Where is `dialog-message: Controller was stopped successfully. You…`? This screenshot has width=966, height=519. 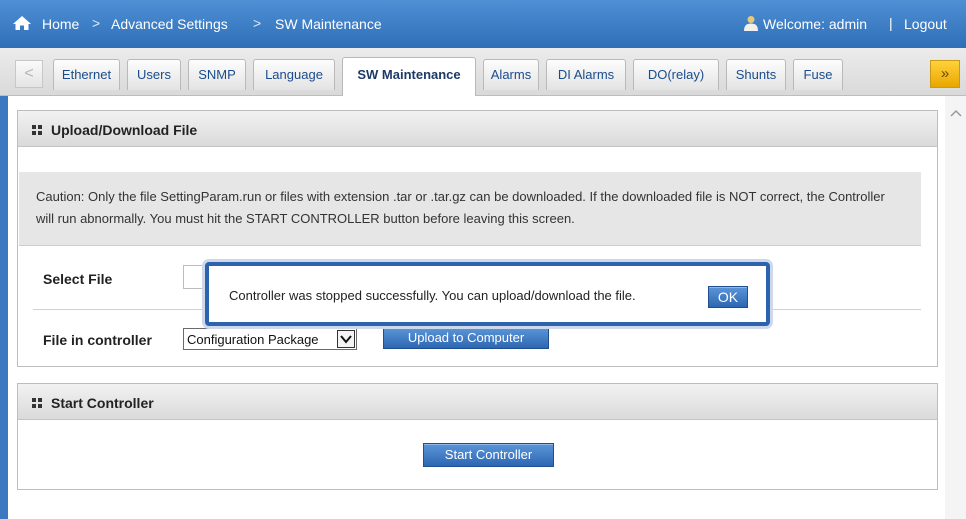 dialog-message: Controller was stopped successfully. You… is located at coordinates (432, 295).